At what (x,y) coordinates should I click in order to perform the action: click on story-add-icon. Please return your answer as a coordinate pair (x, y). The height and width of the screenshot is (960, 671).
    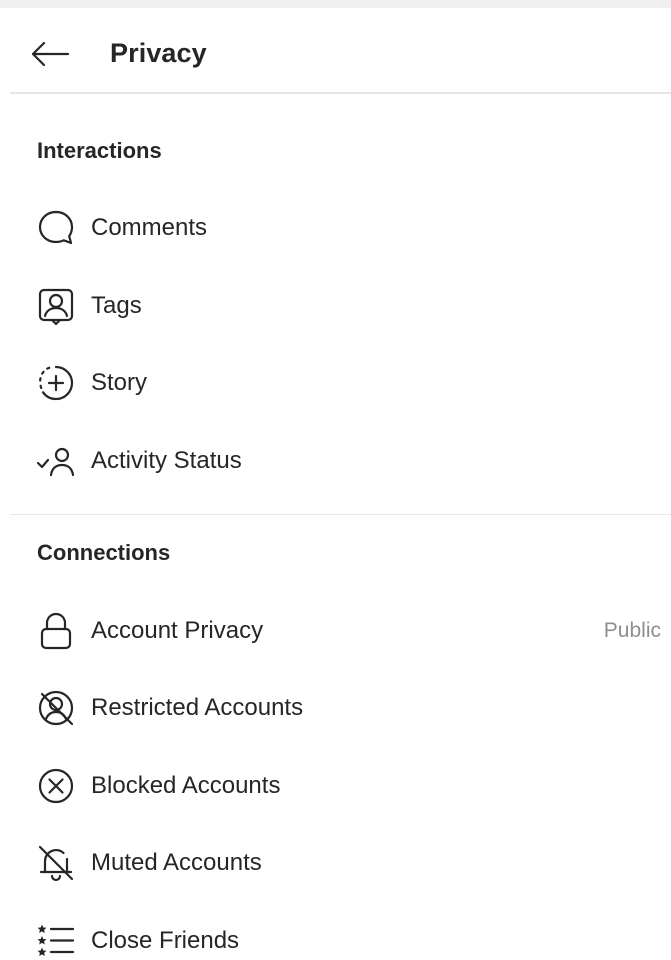
    Looking at the image, I should click on (56, 383).